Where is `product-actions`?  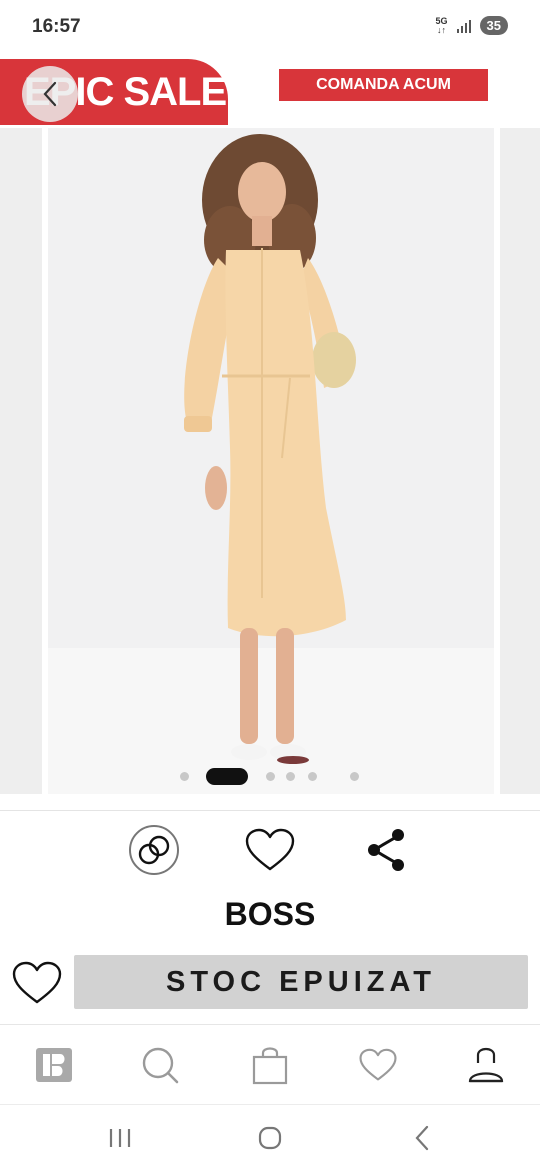
product-actions is located at coordinates (270, 850).